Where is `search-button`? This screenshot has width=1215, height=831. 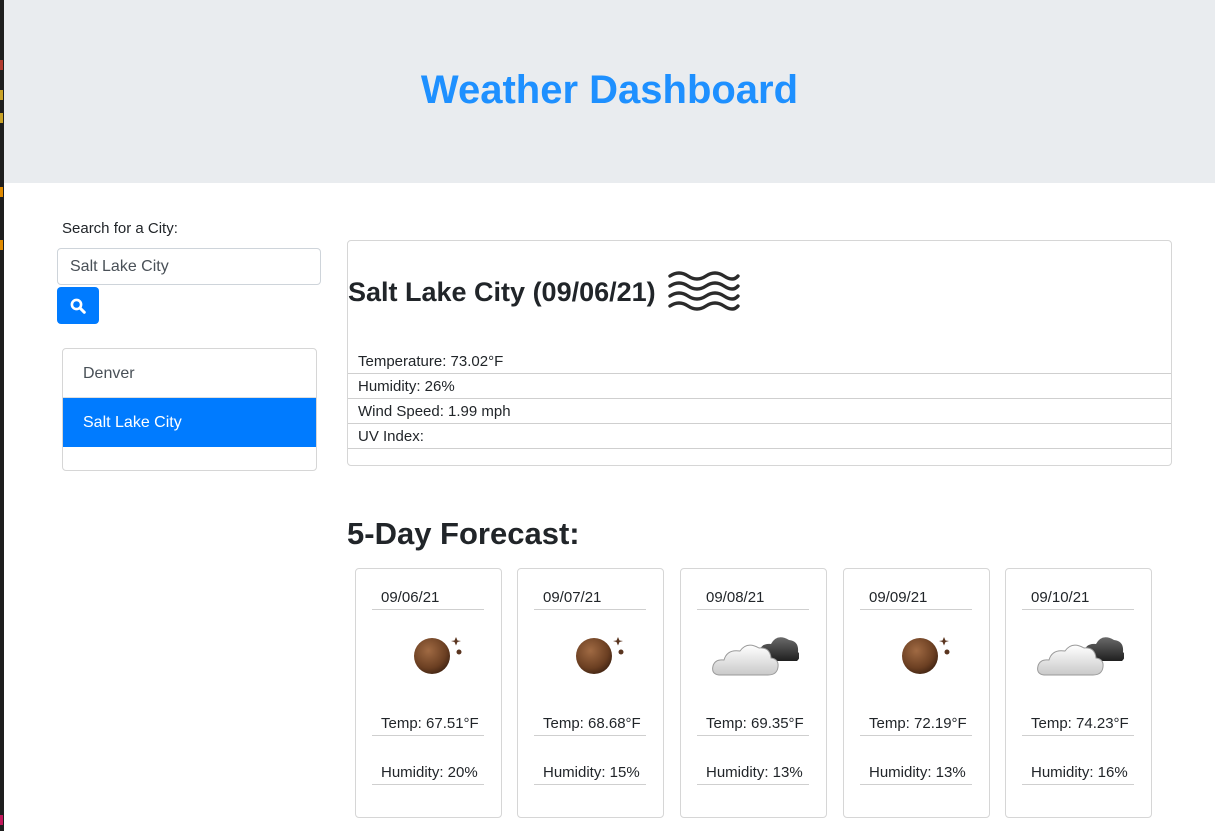
search-button is located at coordinates (78, 305).